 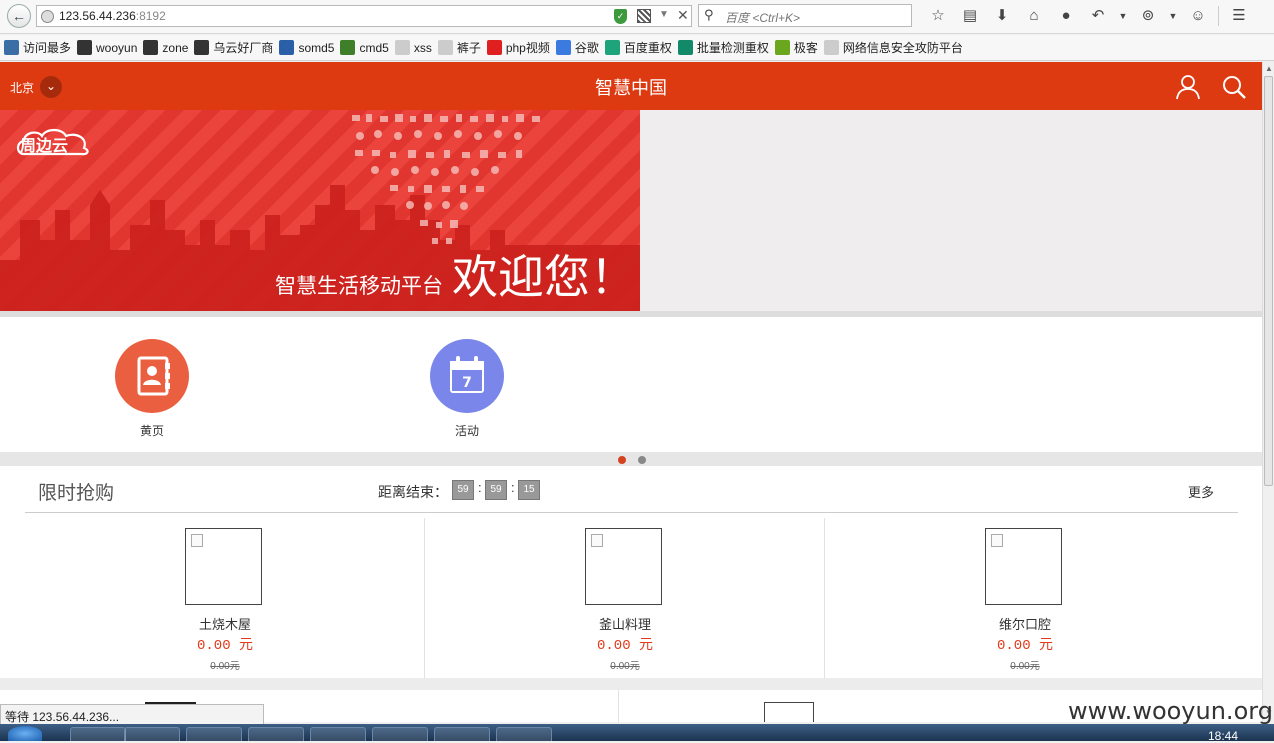 What do you see at coordinates (1170, 711) in the screenshot?
I see `watermark: www.wooyun.org` at bounding box center [1170, 711].